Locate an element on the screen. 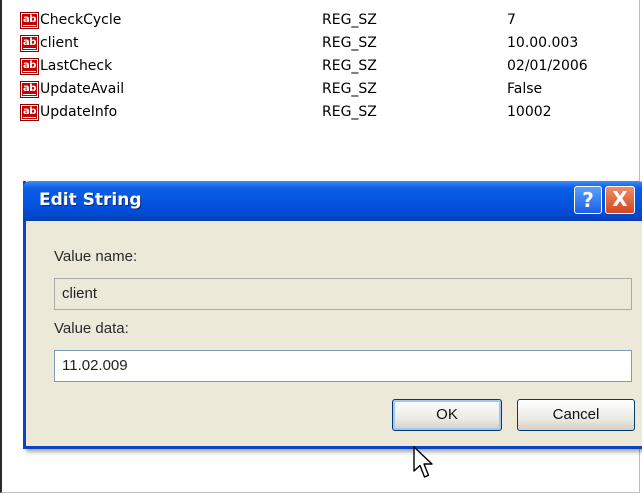 This screenshot has width=642, height=495. registry-row: ab UpdateAvail REG_SZ False is located at coordinates (325, 90).